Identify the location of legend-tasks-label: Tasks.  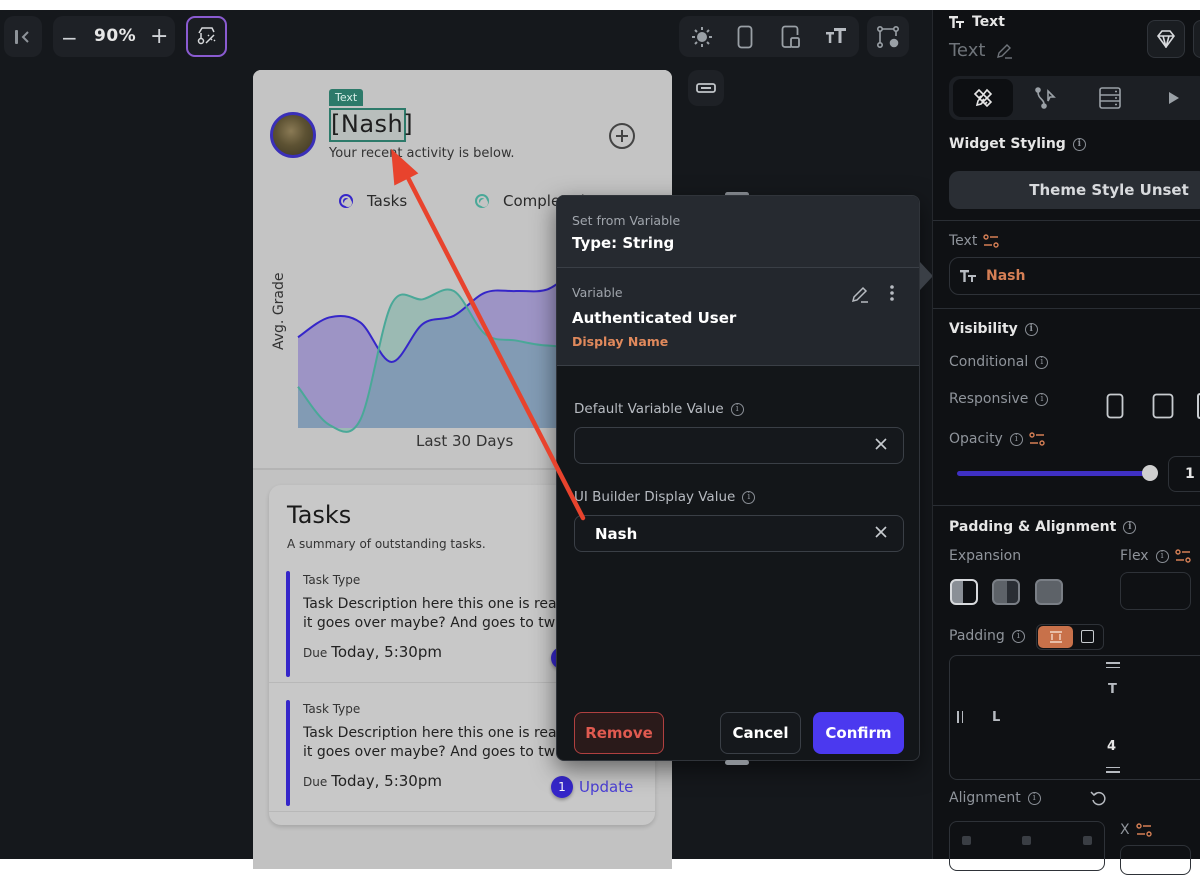
(387, 201).